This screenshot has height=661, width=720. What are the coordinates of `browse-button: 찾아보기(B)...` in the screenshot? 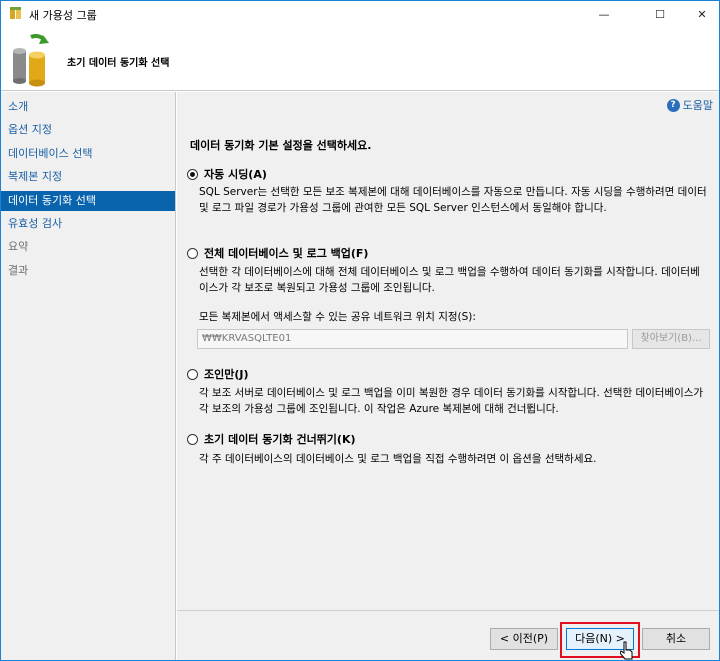 It's located at (671, 339).